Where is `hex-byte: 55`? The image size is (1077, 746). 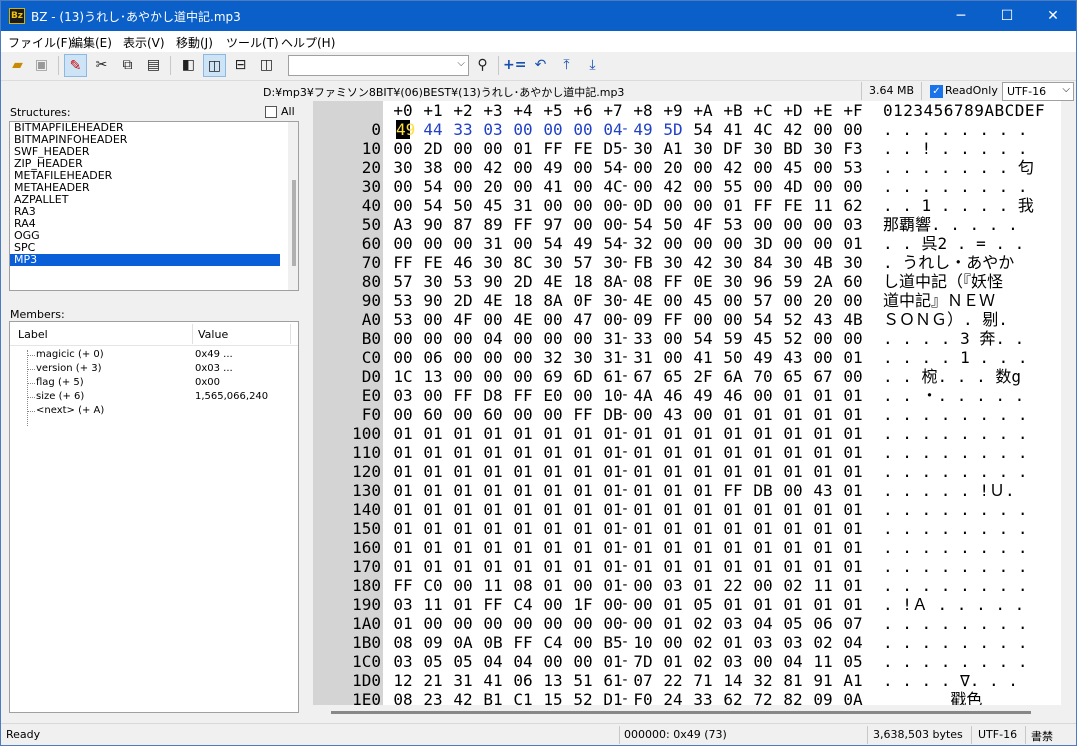 hex-byte: 55 is located at coordinates (733, 186).